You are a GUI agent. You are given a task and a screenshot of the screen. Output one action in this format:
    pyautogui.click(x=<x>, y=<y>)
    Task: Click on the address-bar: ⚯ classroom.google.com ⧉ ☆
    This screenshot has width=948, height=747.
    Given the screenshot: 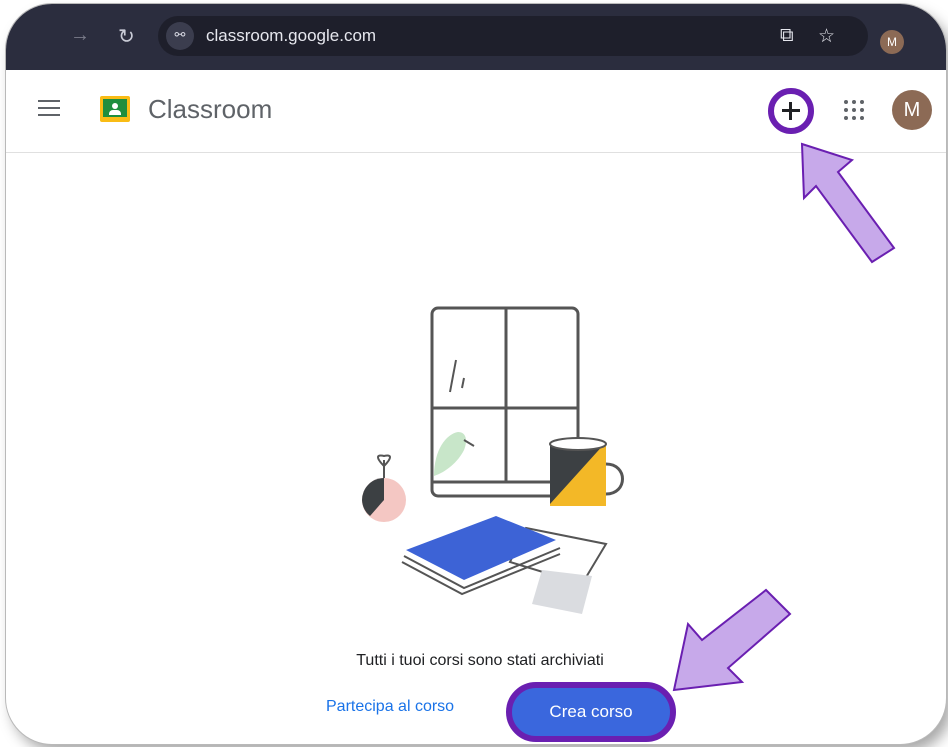 What is the action you would take?
    pyautogui.click(x=513, y=36)
    